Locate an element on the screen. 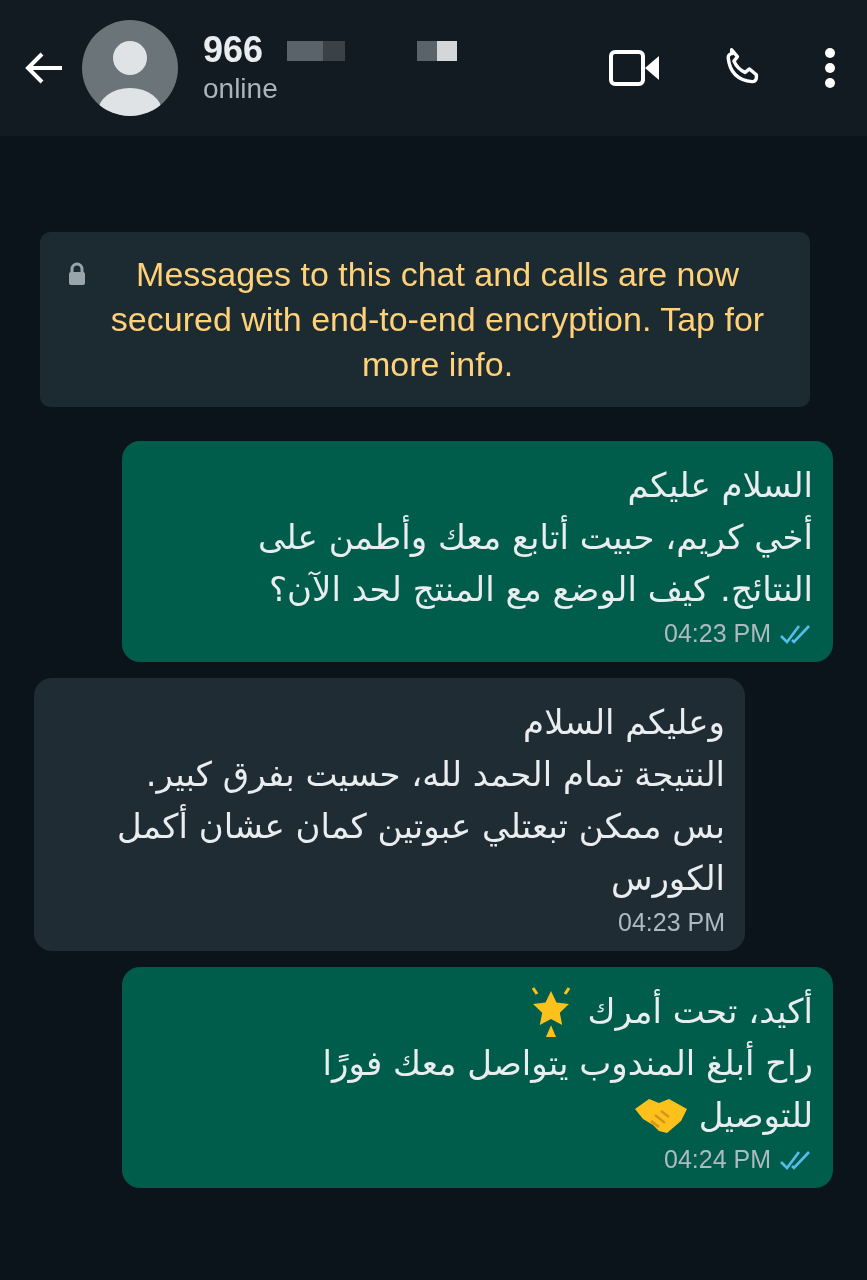  message-text: السلام عليكم is located at coordinates (720, 485).